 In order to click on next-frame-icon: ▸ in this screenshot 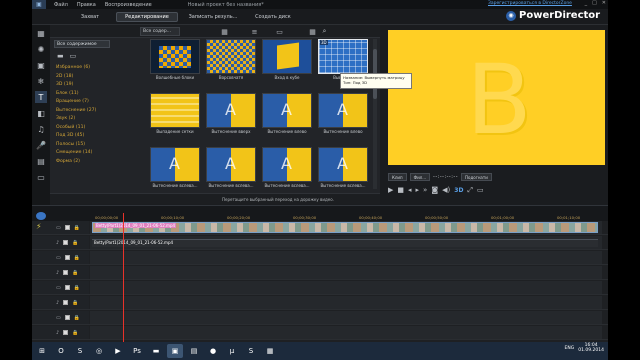, I will do `click(418, 190)`.